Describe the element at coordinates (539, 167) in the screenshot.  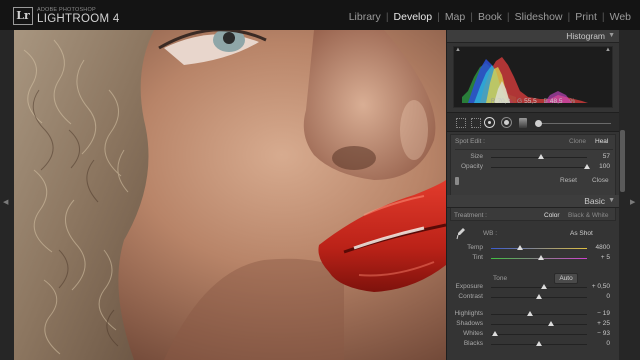
I see `opacity-slider-track` at that location.